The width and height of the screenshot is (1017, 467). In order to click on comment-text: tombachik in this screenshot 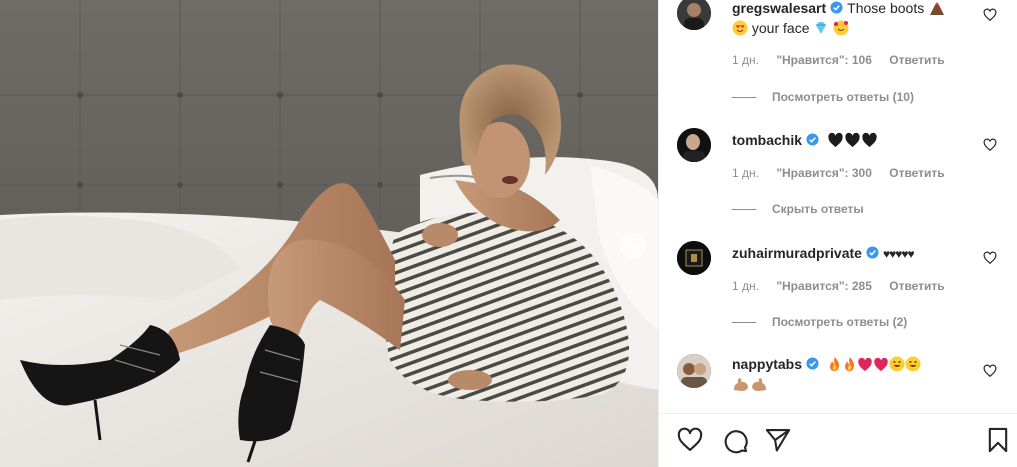, I will do `click(857, 140)`.